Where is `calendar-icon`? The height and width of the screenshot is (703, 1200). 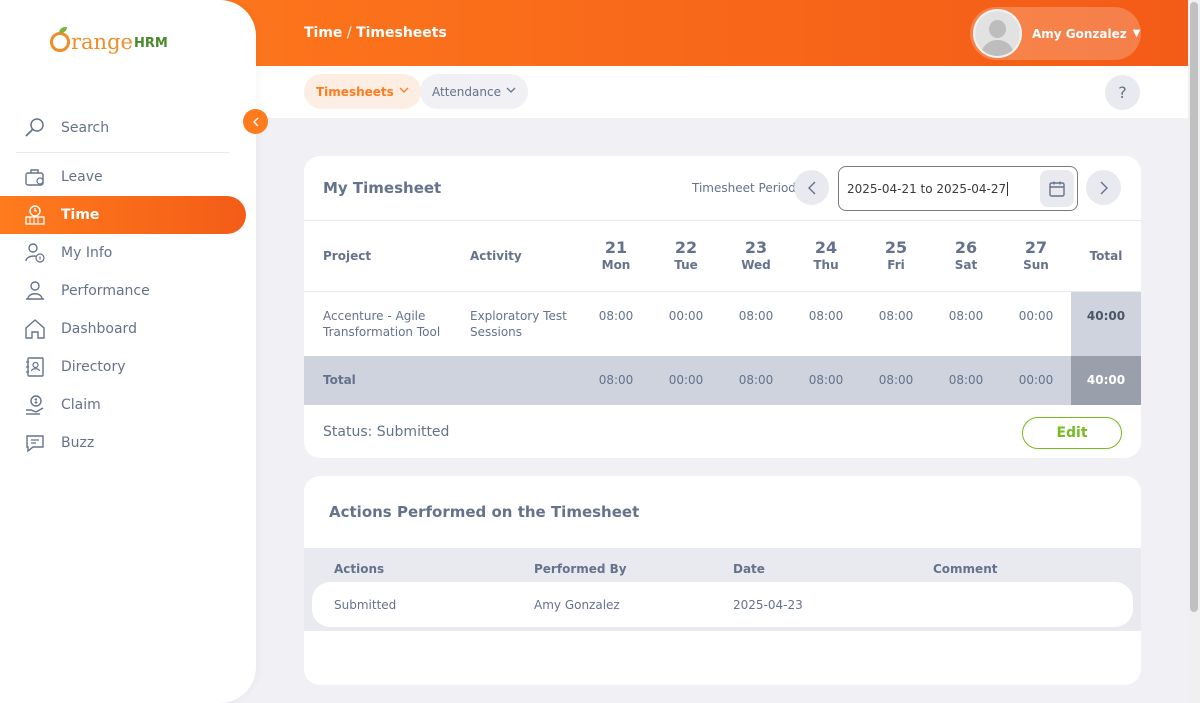 calendar-icon is located at coordinates (1057, 189).